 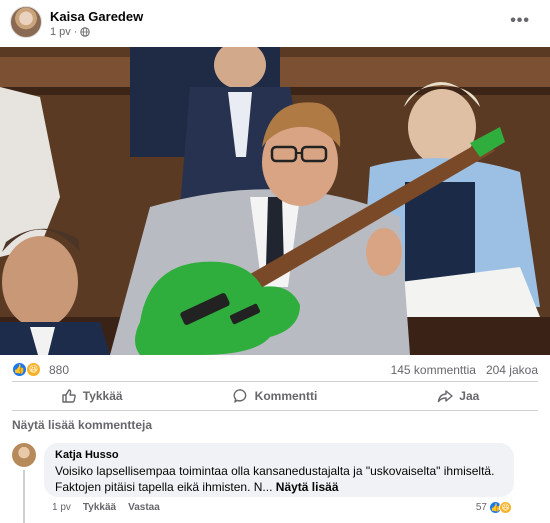 I want to click on comment-reply-button: Vastaa, so click(x=144, y=507).